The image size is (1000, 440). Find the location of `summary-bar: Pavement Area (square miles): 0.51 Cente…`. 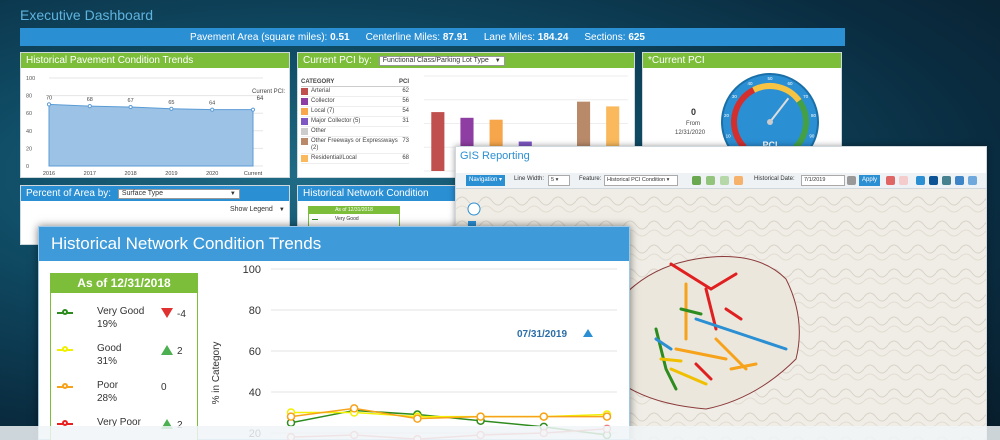

summary-bar: Pavement Area (square miles): 0.51 Cente… is located at coordinates (432, 37).